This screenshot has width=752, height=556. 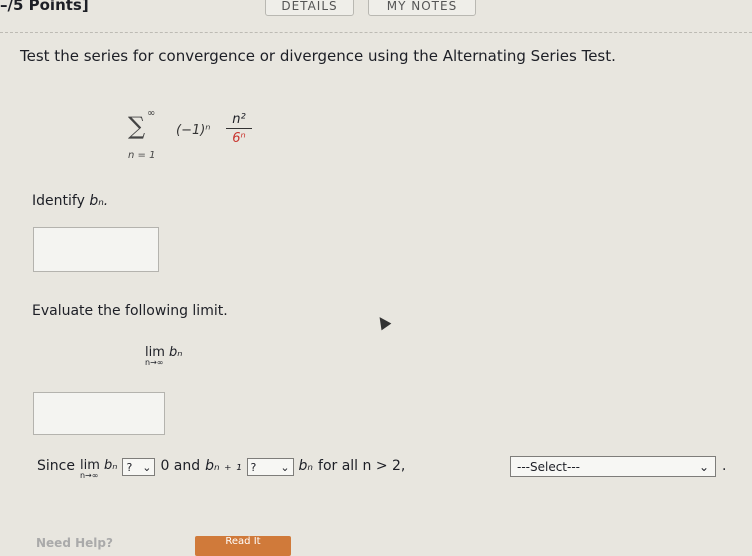 I want to click on sum-upper-limit: ∞, so click(x=151, y=113).